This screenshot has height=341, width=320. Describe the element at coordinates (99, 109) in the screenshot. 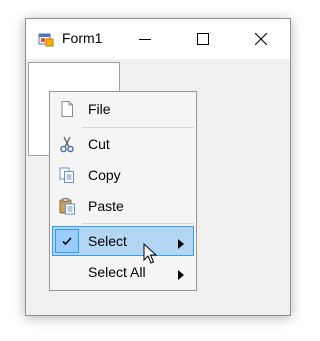

I see `menu-item-label: File` at that location.